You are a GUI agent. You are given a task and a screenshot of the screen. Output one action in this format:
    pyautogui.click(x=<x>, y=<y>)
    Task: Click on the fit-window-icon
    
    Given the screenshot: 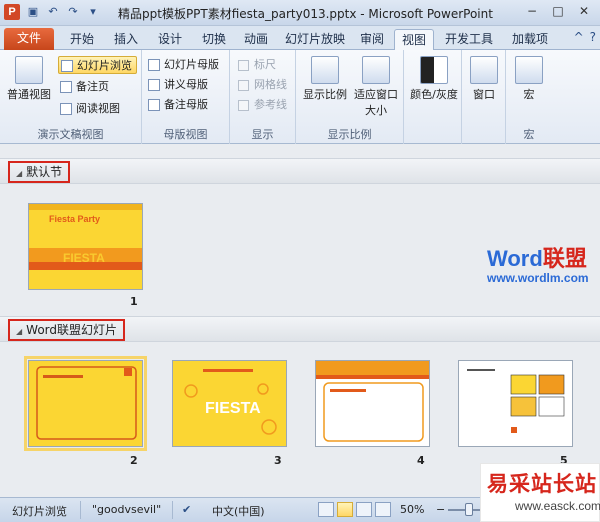 What is the action you would take?
    pyautogui.click(x=376, y=70)
    